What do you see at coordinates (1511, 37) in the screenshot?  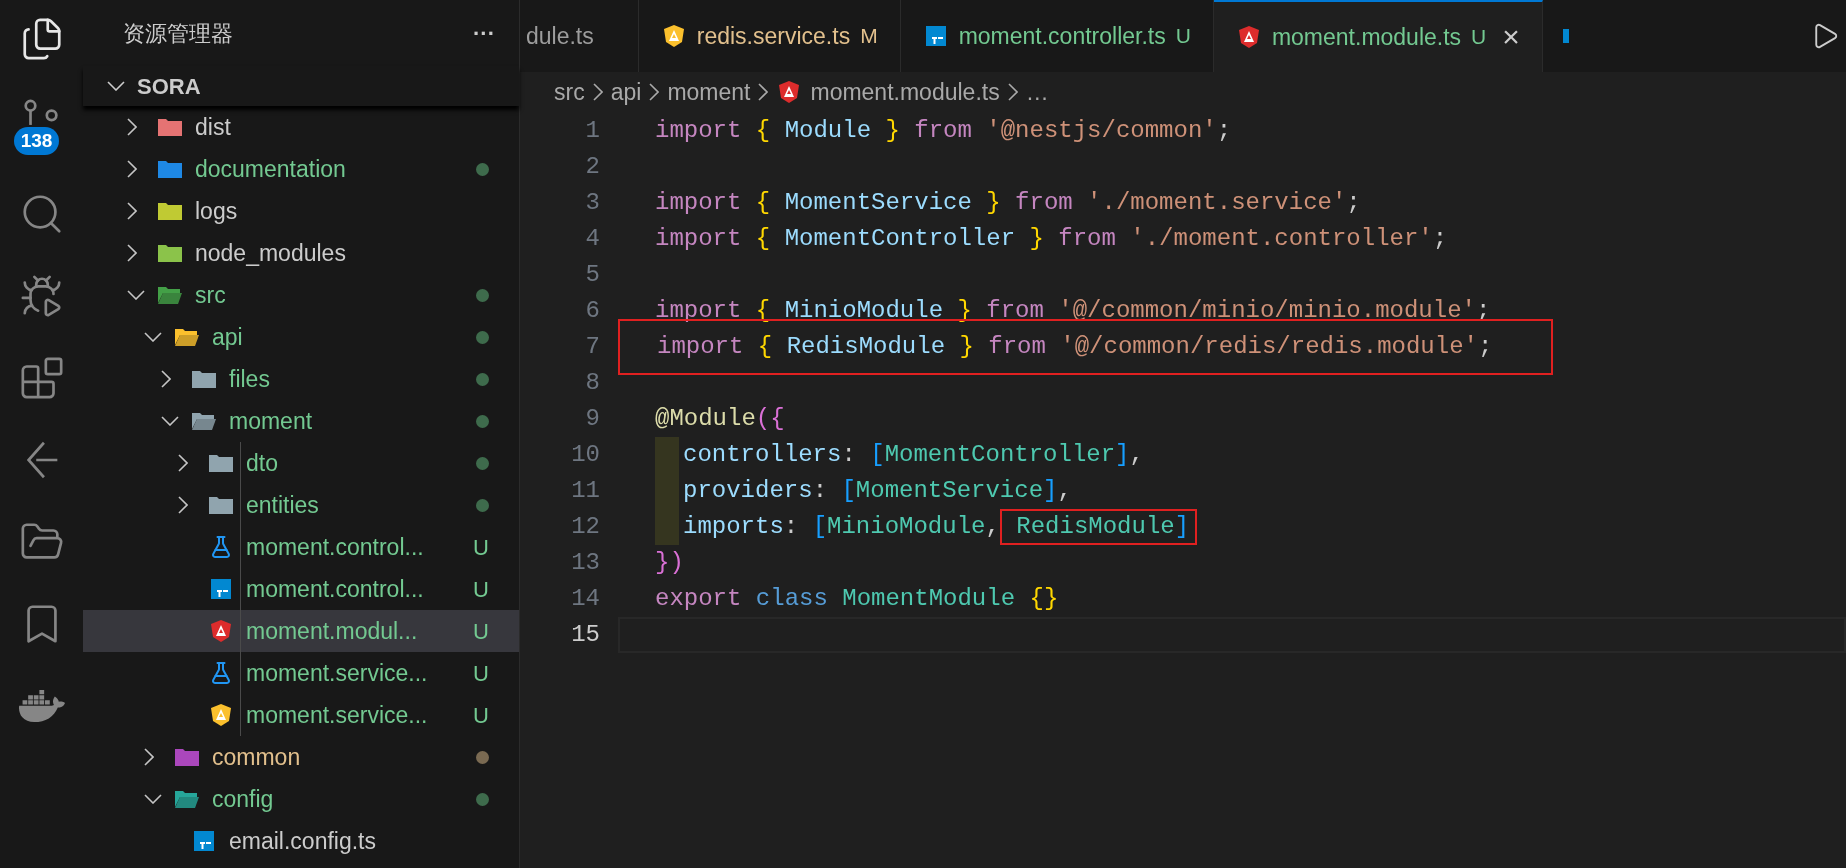 I see `close-button: ×` at bounding box center [1511, 37].